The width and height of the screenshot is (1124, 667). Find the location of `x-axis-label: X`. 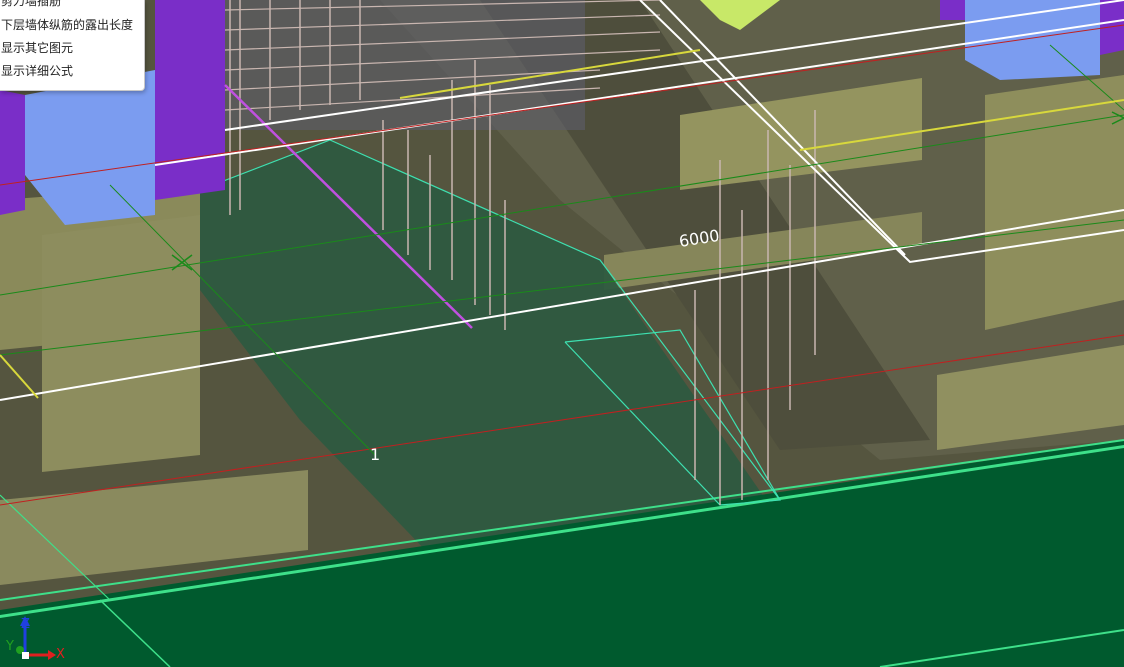

x-axis-label: X is located at coordinates (60, 654).